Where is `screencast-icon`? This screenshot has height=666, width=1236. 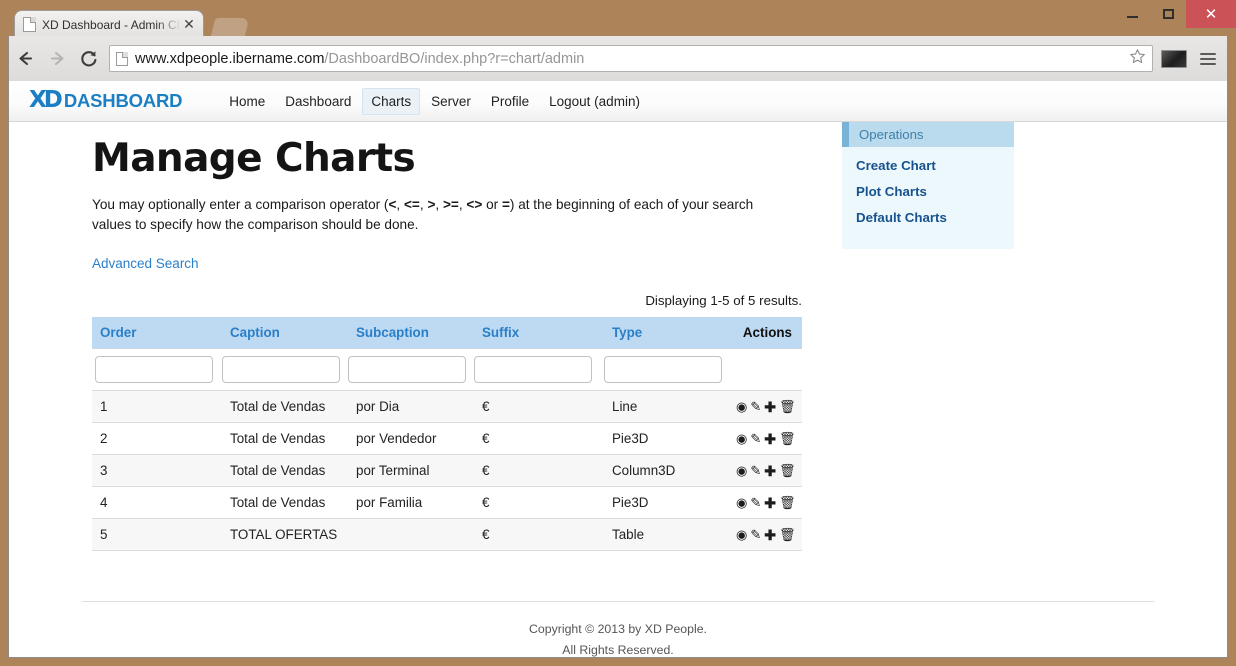 screencast-icon is located at coordinates (1174, 58).